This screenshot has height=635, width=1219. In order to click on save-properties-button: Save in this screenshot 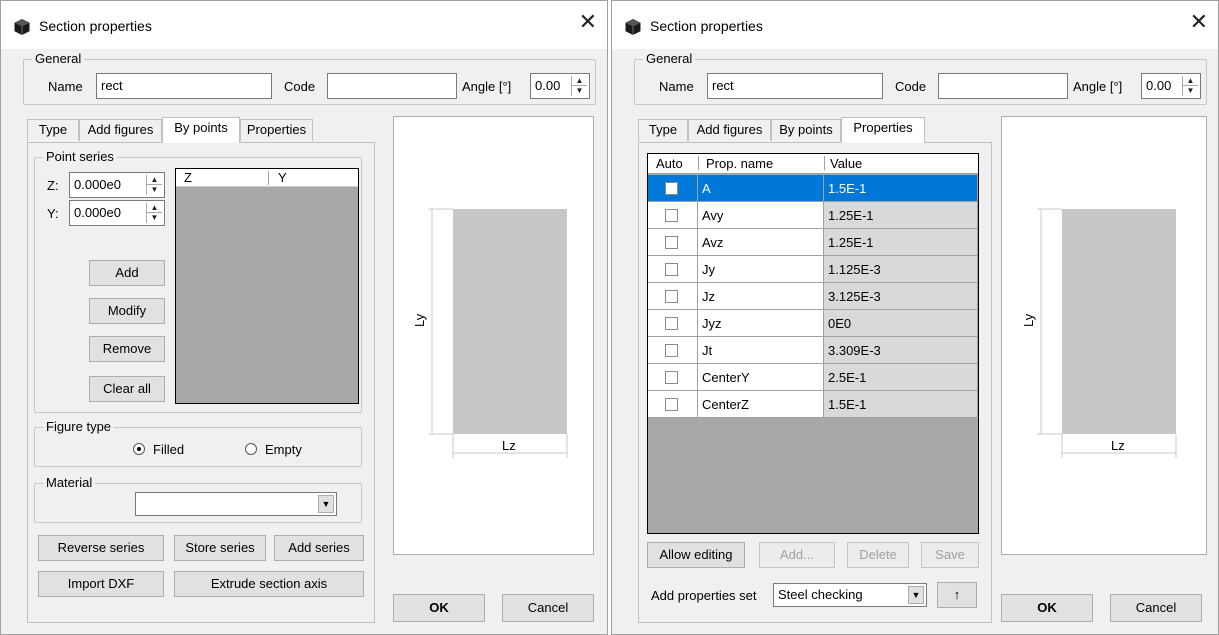, I will do `click(950, 555)`.